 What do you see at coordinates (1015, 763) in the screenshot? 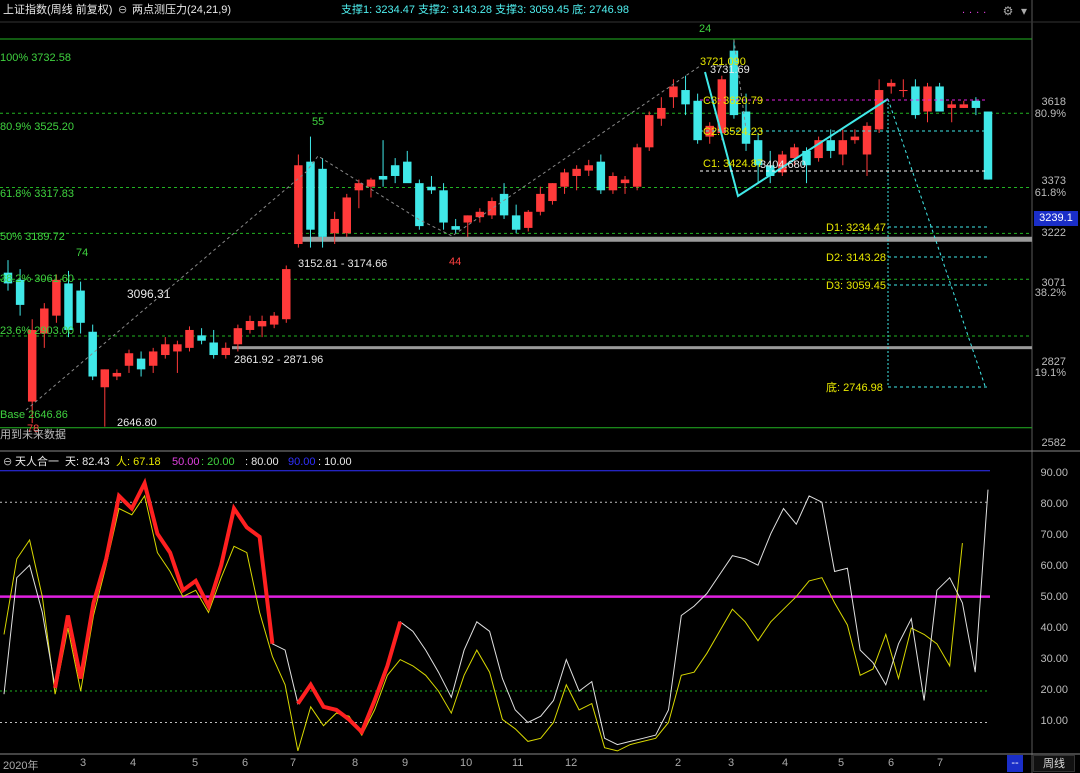
I see `dash-button: --` at bounding box center [1015, 763].